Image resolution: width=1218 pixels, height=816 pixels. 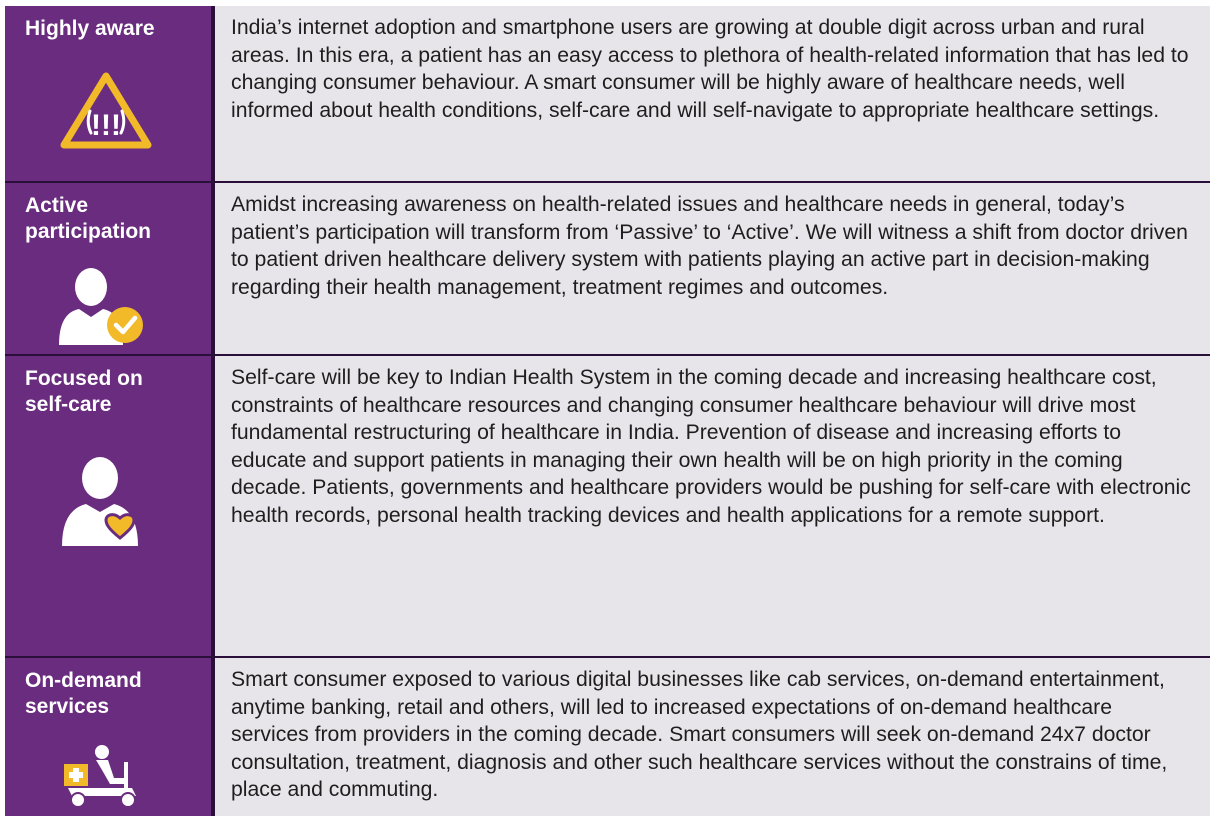 I want to click on row-title: Highly aware, so click(x=90, y=28).